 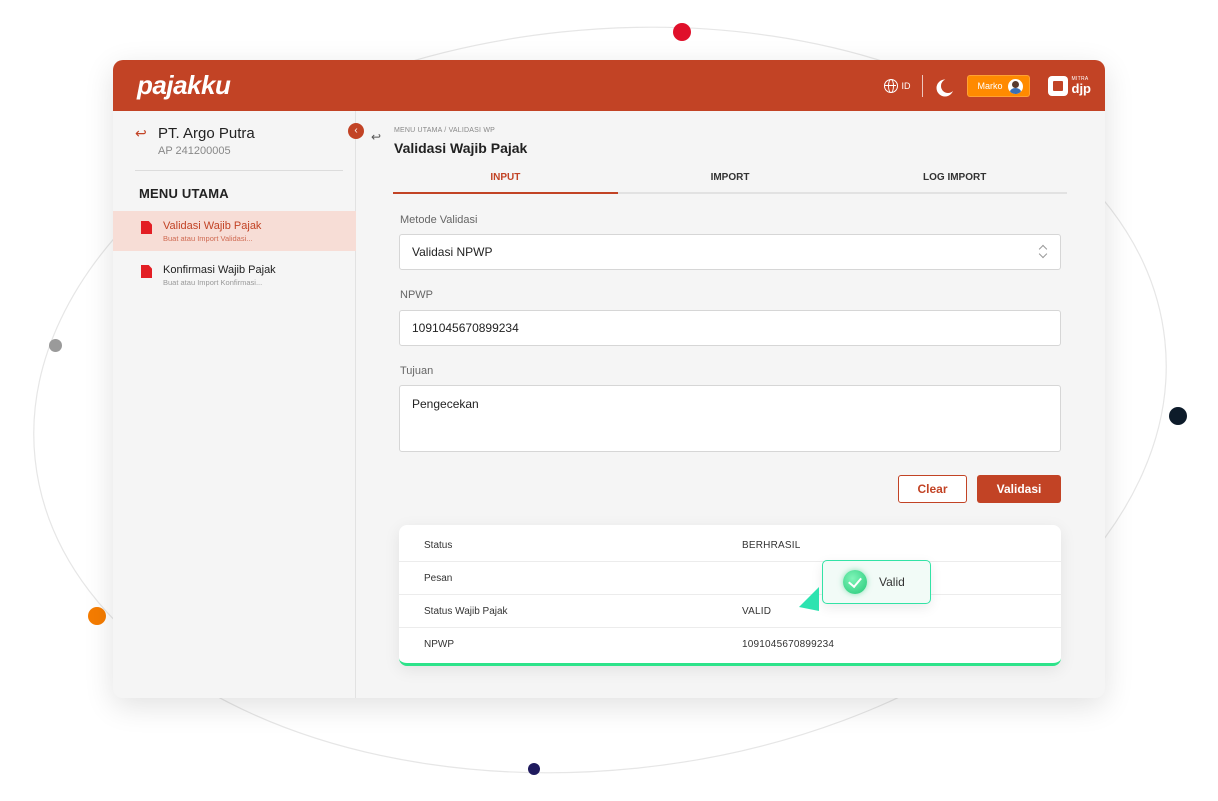 What do you see at coordinates (788, 644) in the screenshot?
I see `row-value: 1091045670899234` at bounding box center [788, 644].